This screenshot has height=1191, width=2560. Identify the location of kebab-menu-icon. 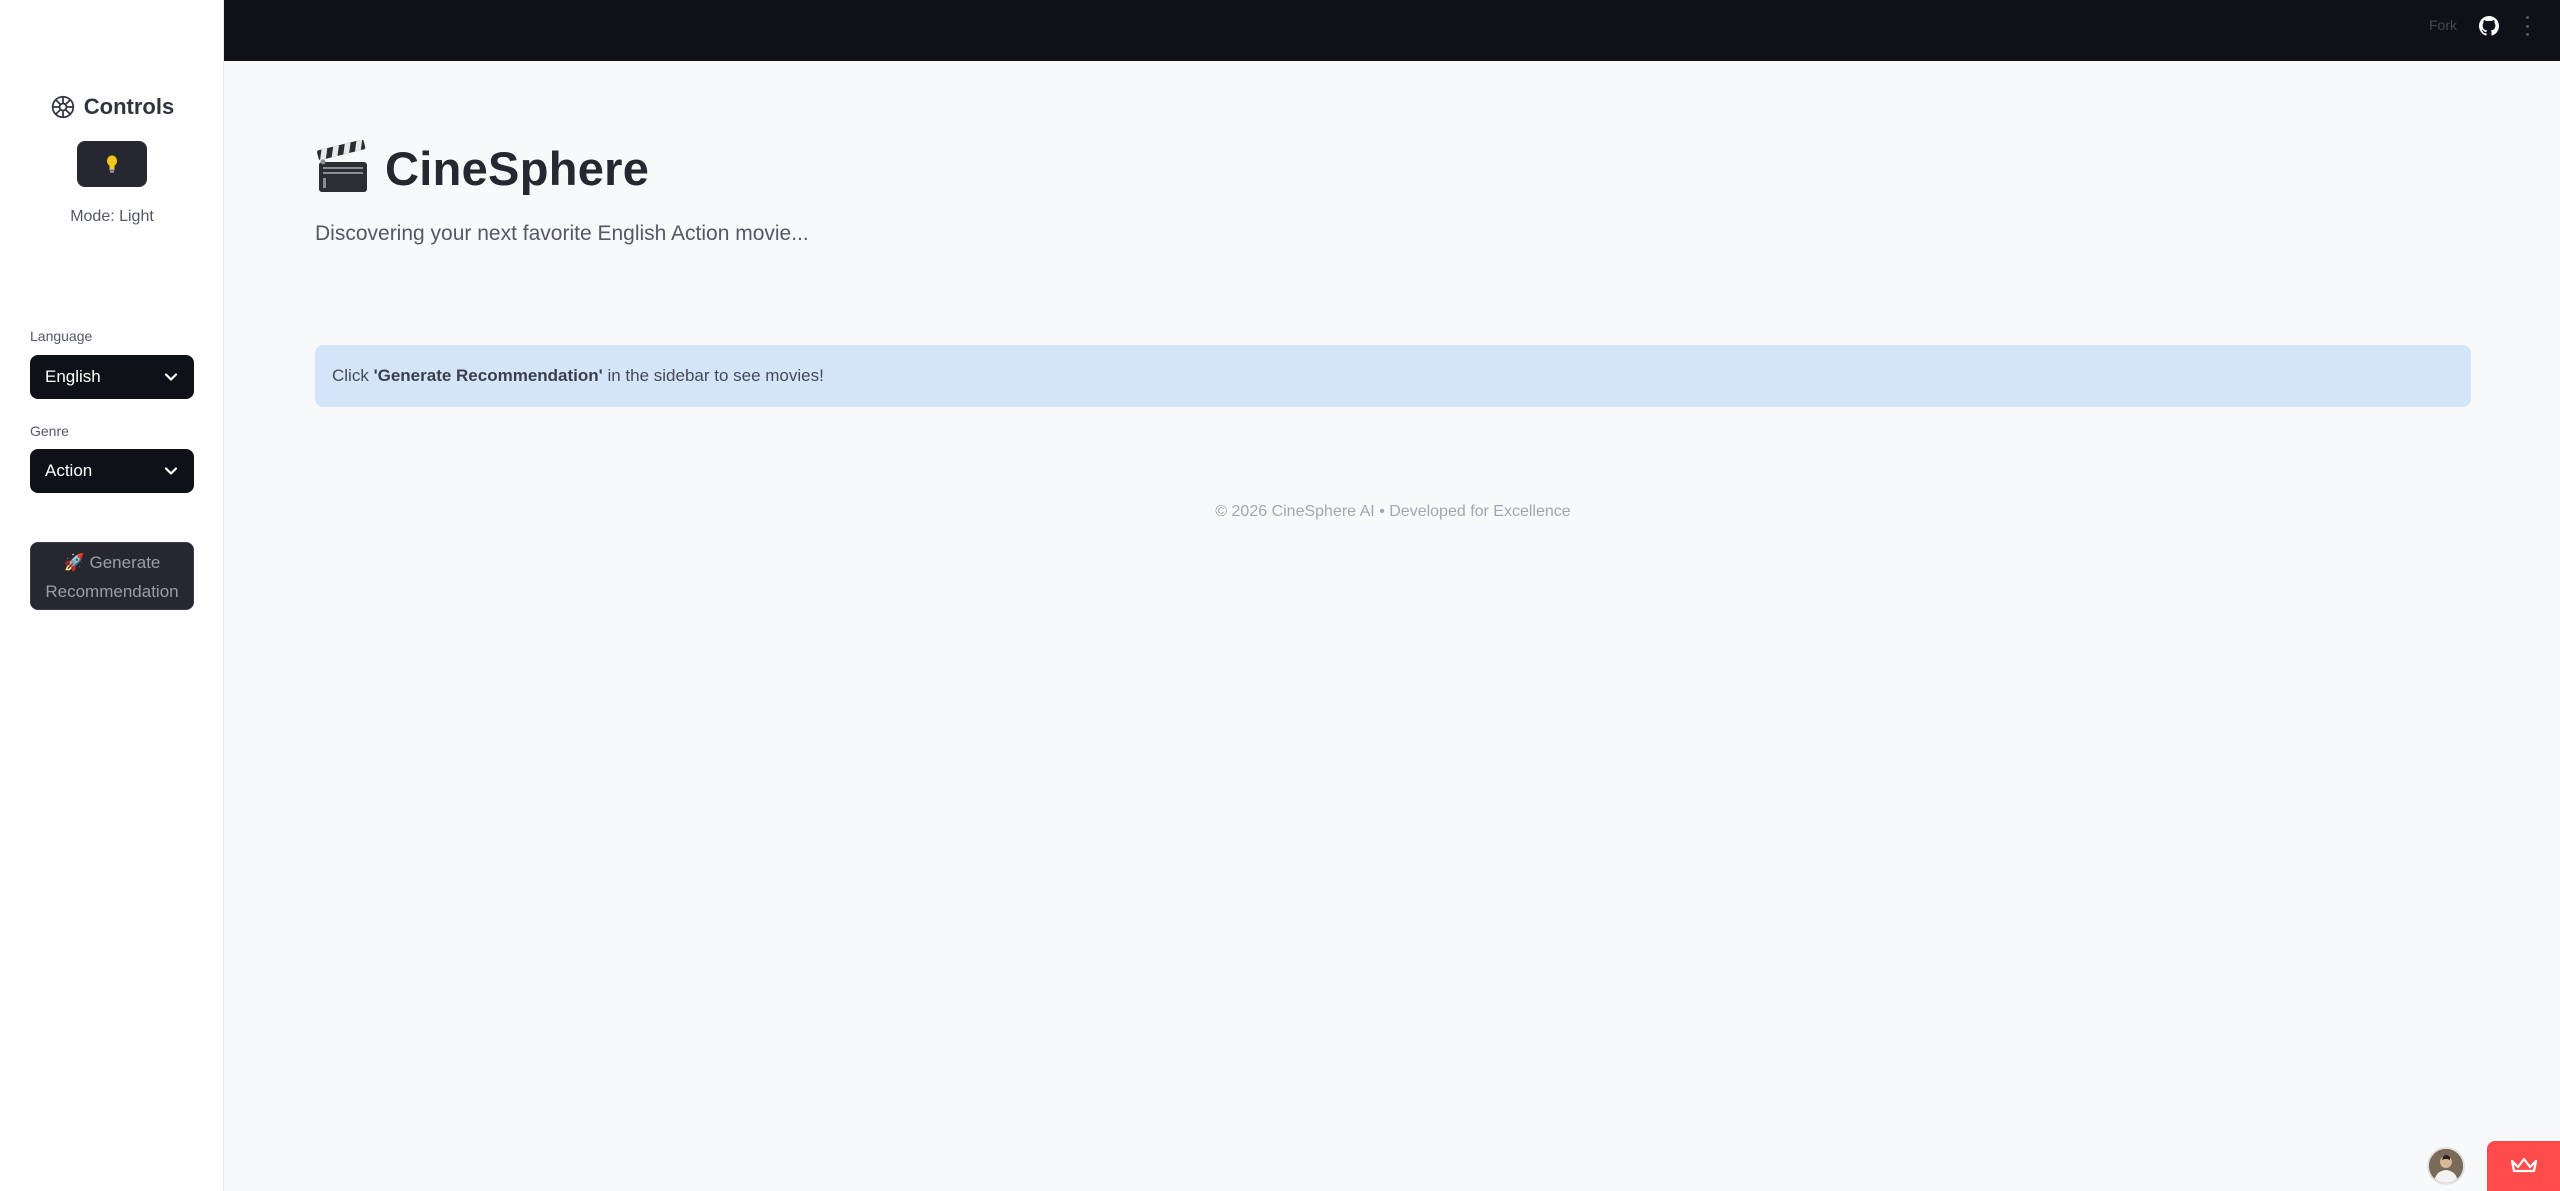
(2527, 26).